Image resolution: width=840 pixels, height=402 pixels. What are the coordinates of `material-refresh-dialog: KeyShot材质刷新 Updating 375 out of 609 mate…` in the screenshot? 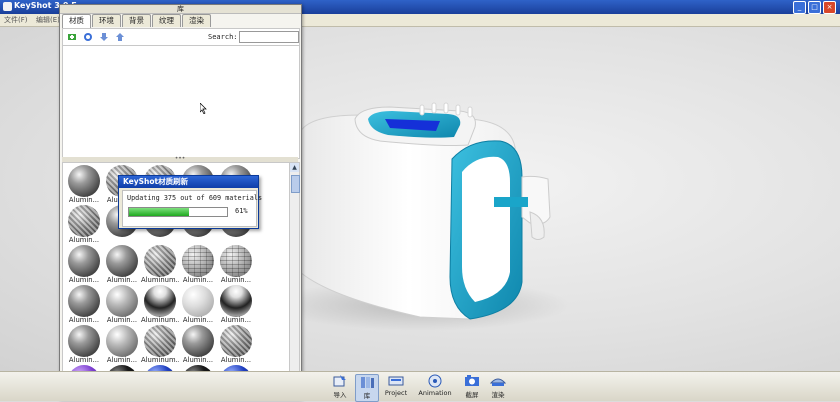 It's located at (190, 202).